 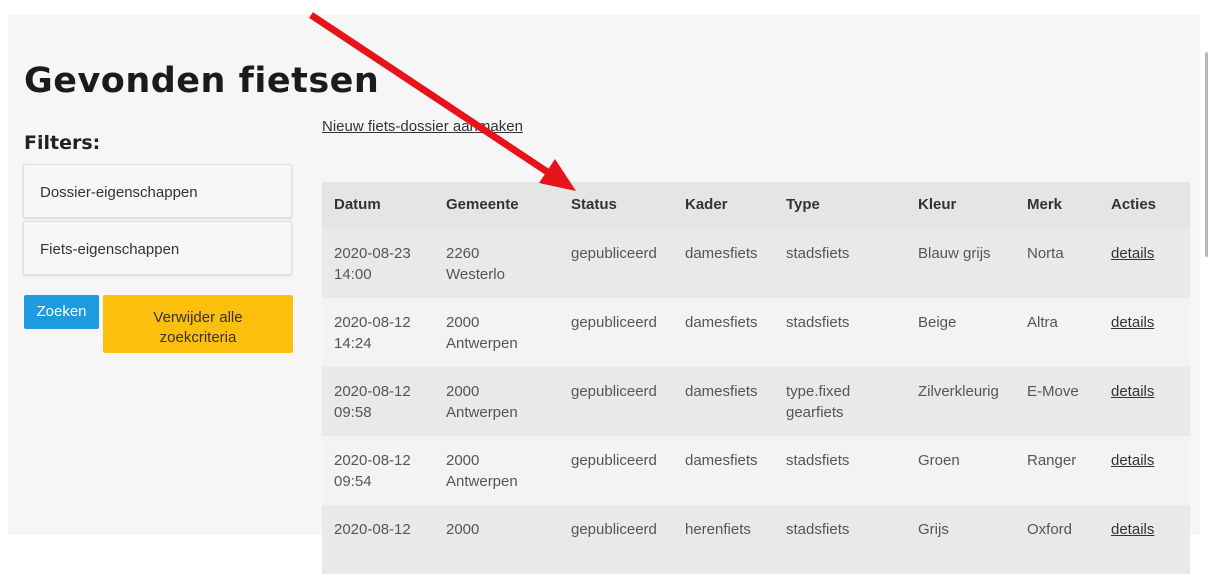 I want to click on cell-merk: E-Move, so click(x=1057, y=401).